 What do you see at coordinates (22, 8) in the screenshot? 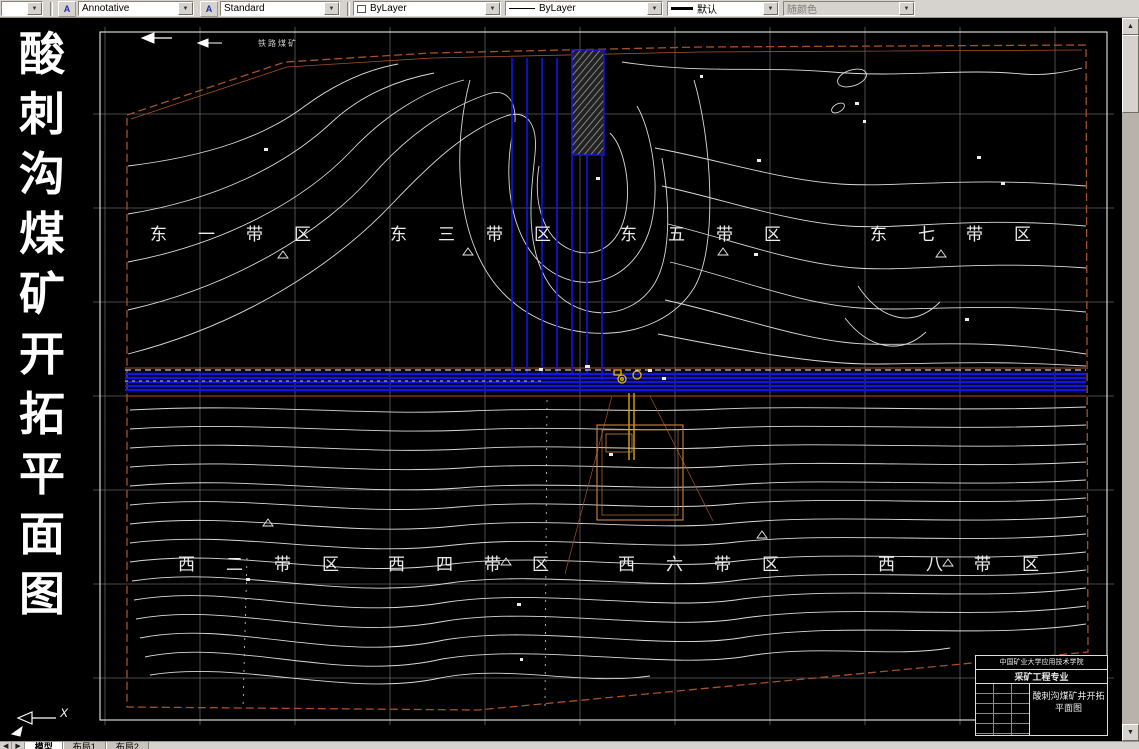
I see `layer-combo-partial: ▼` at bounding box center [22, 8].